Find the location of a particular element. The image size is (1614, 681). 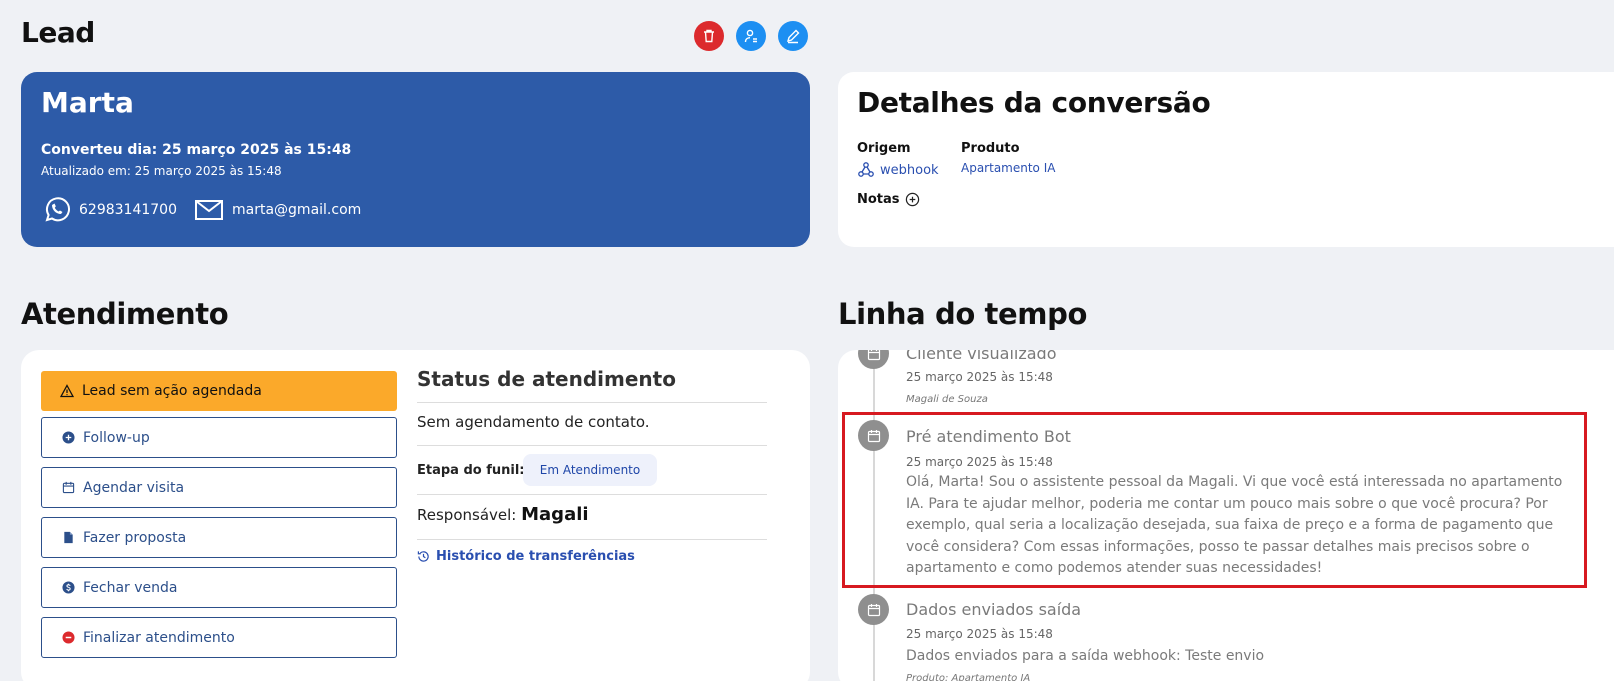

finalizar-atendimento-button: Finalizar atendimento is located at coordinates (219, 637).